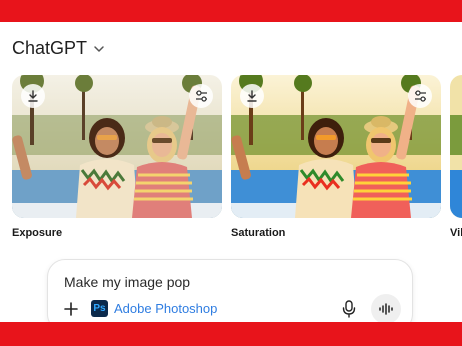 The height and width of the screenshot is (346, 462). Describe the element at coordinates (71, 309) in the screenshot. I see `plus-icon` at that location.